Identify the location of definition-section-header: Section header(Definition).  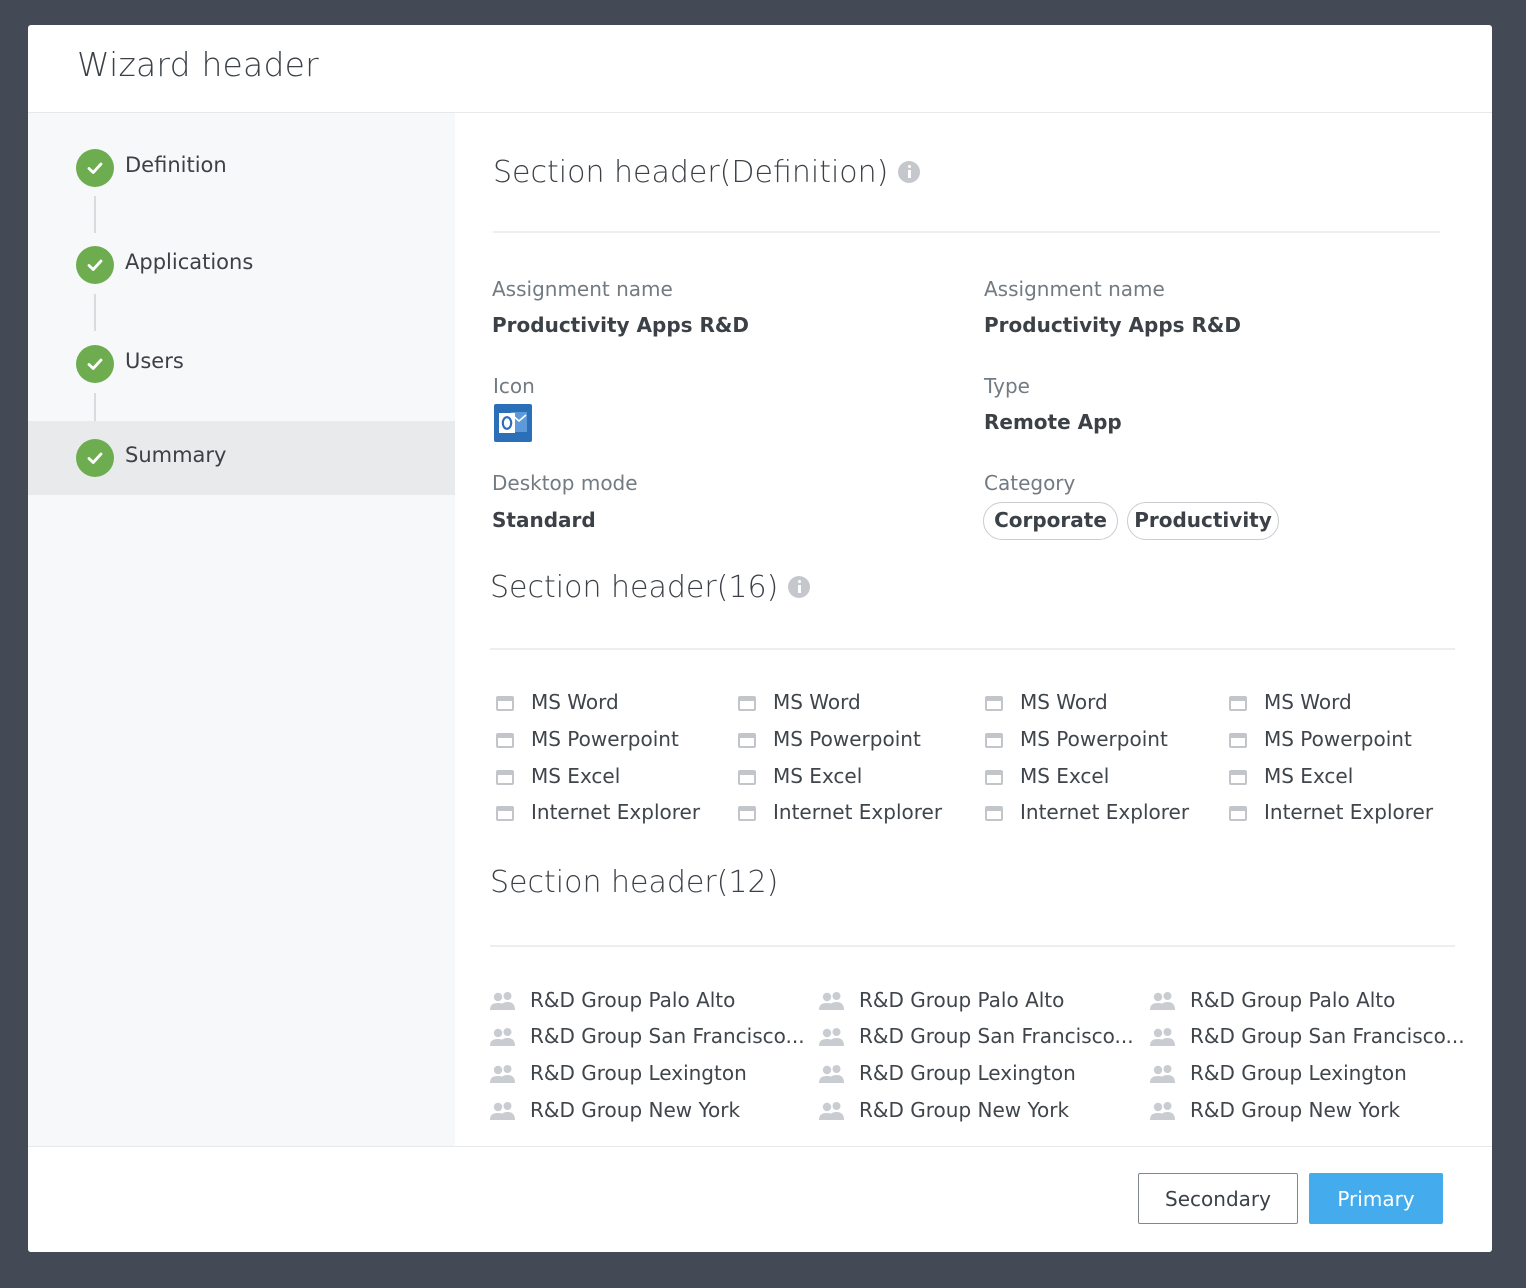
(707, 172).